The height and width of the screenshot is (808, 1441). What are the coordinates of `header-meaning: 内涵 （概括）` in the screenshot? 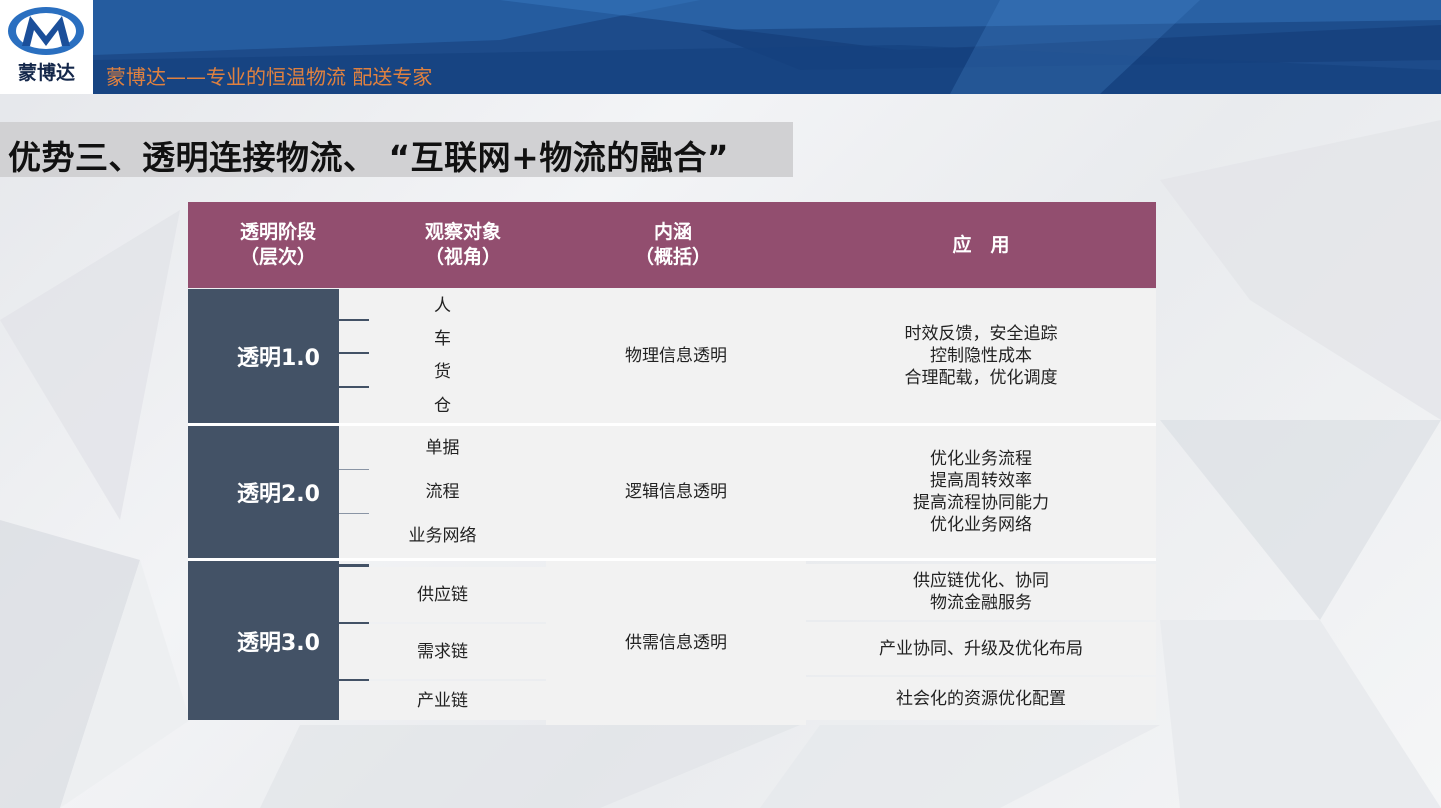 It's located at (672, 244).